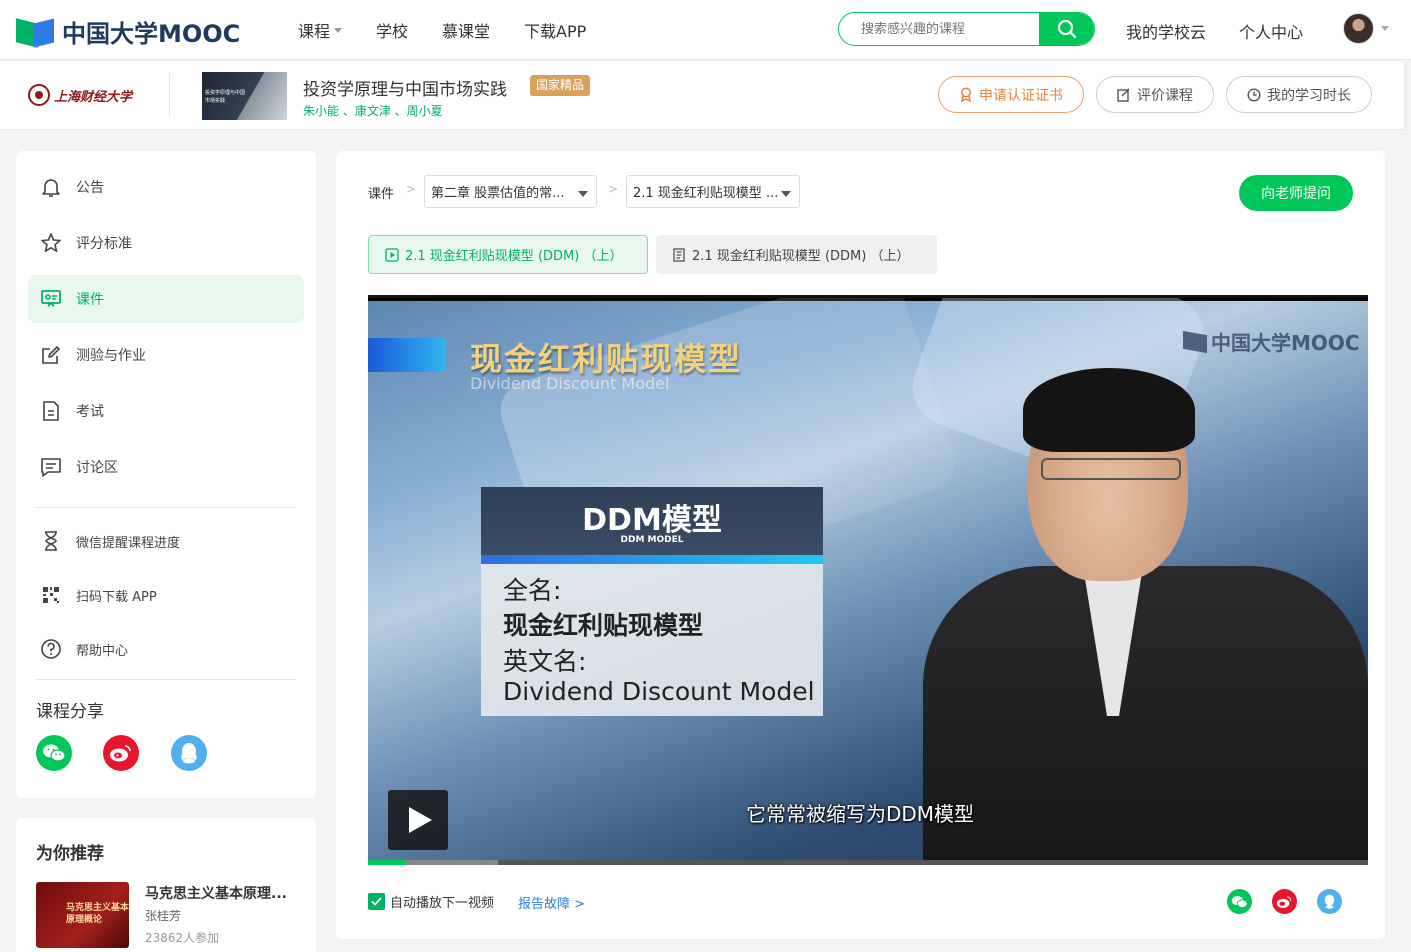 The image size is (1411, 952). What do you see at coordinates (111, 356) in the screenshot?
I see `sidebar-item-label: 测验与作业` at bounding box center [111, 356].